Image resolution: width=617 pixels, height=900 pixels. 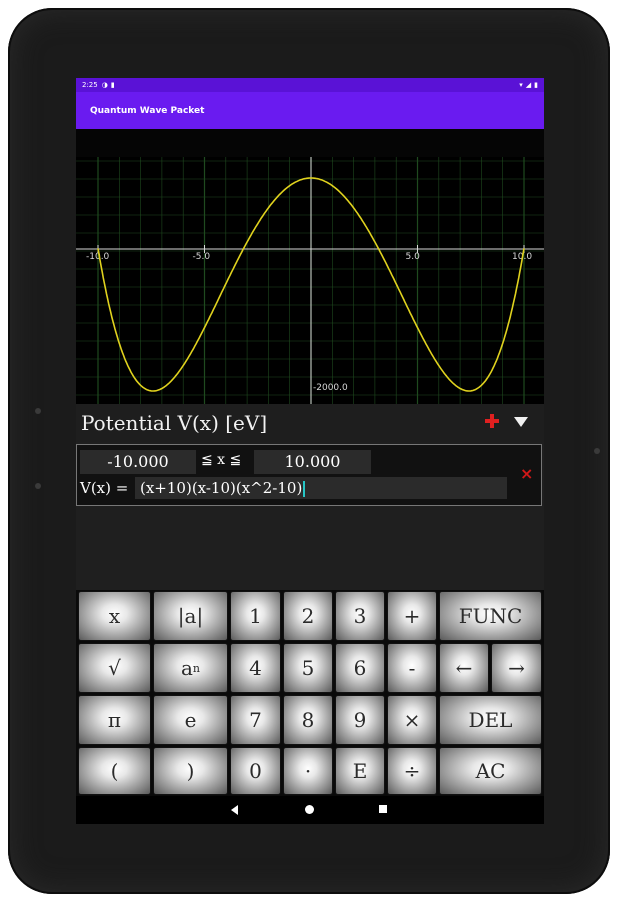 I want to click on key-abs: |a|, so click(x=190, y=616).